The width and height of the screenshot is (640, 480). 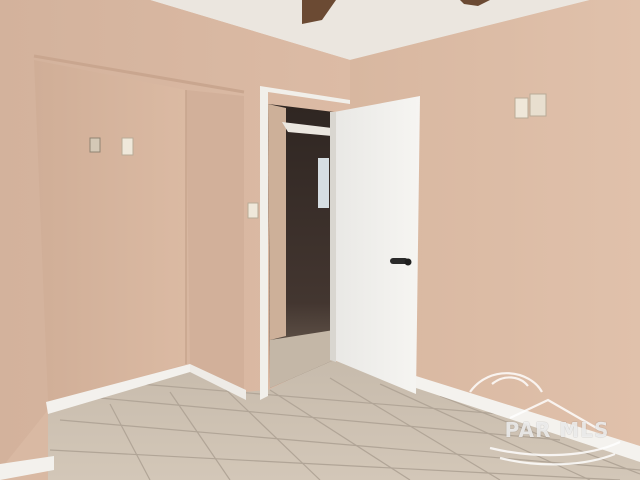 I want to click on closet-switch, so click(x=127, y=146).